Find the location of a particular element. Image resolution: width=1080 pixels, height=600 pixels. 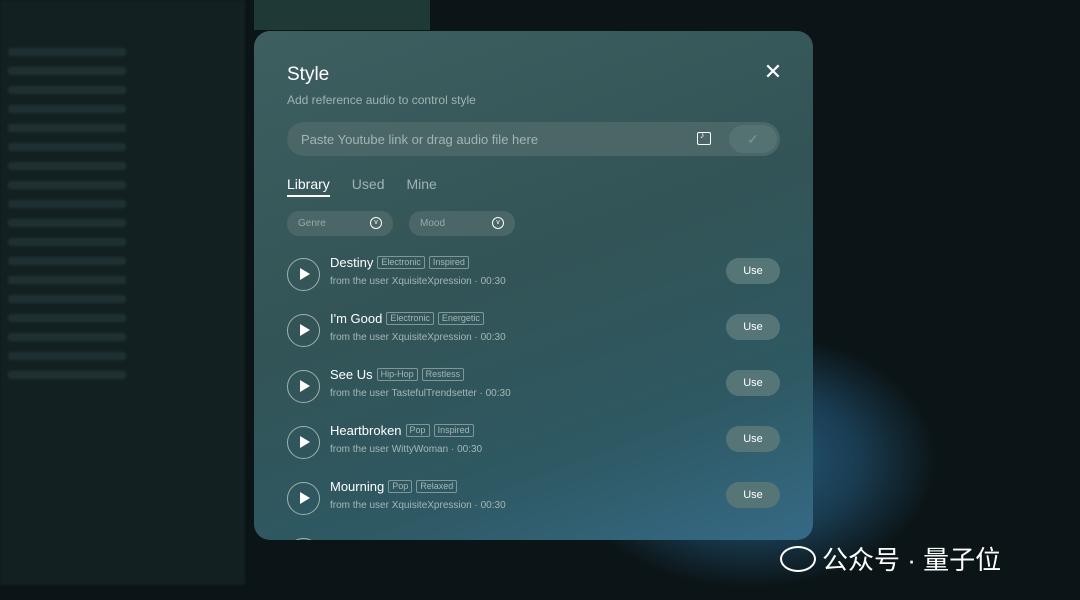

close-icon: ✕ is located at coordinates (773, 72).